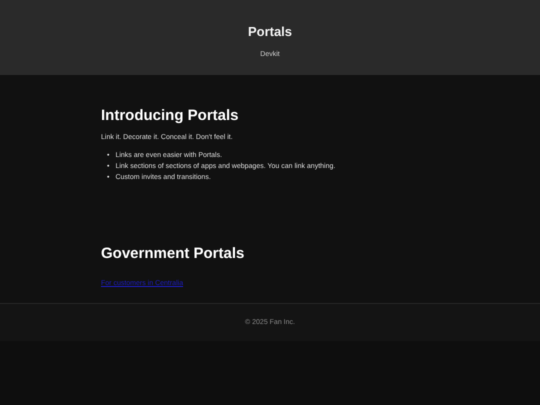  I want to click on section-heading: Introducing Portals, so click(170, 115).